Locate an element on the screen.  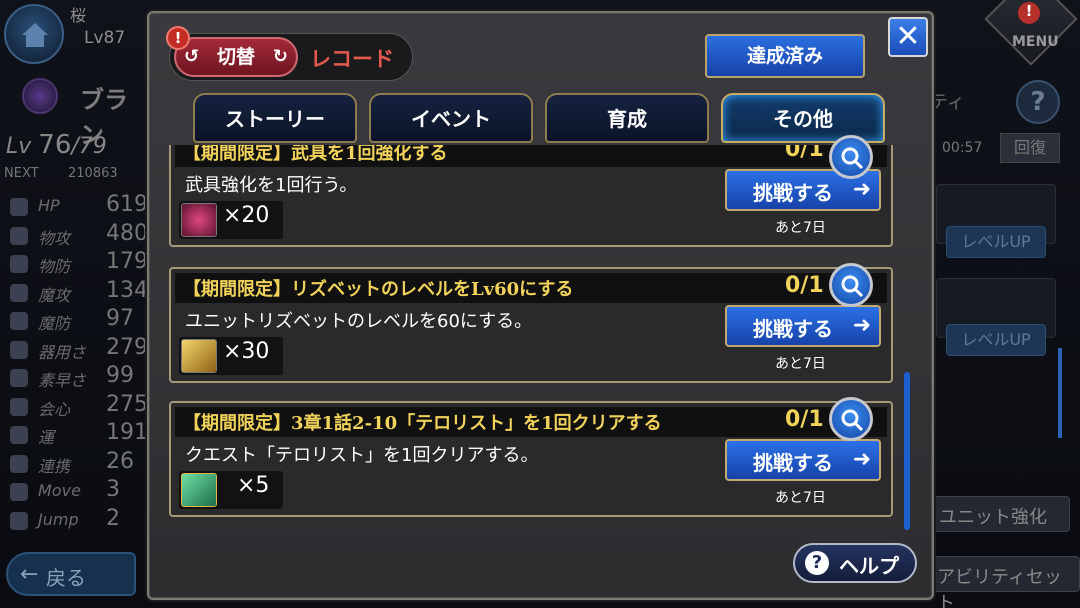
stat-value: 26 is located at coordinates (120, 461).